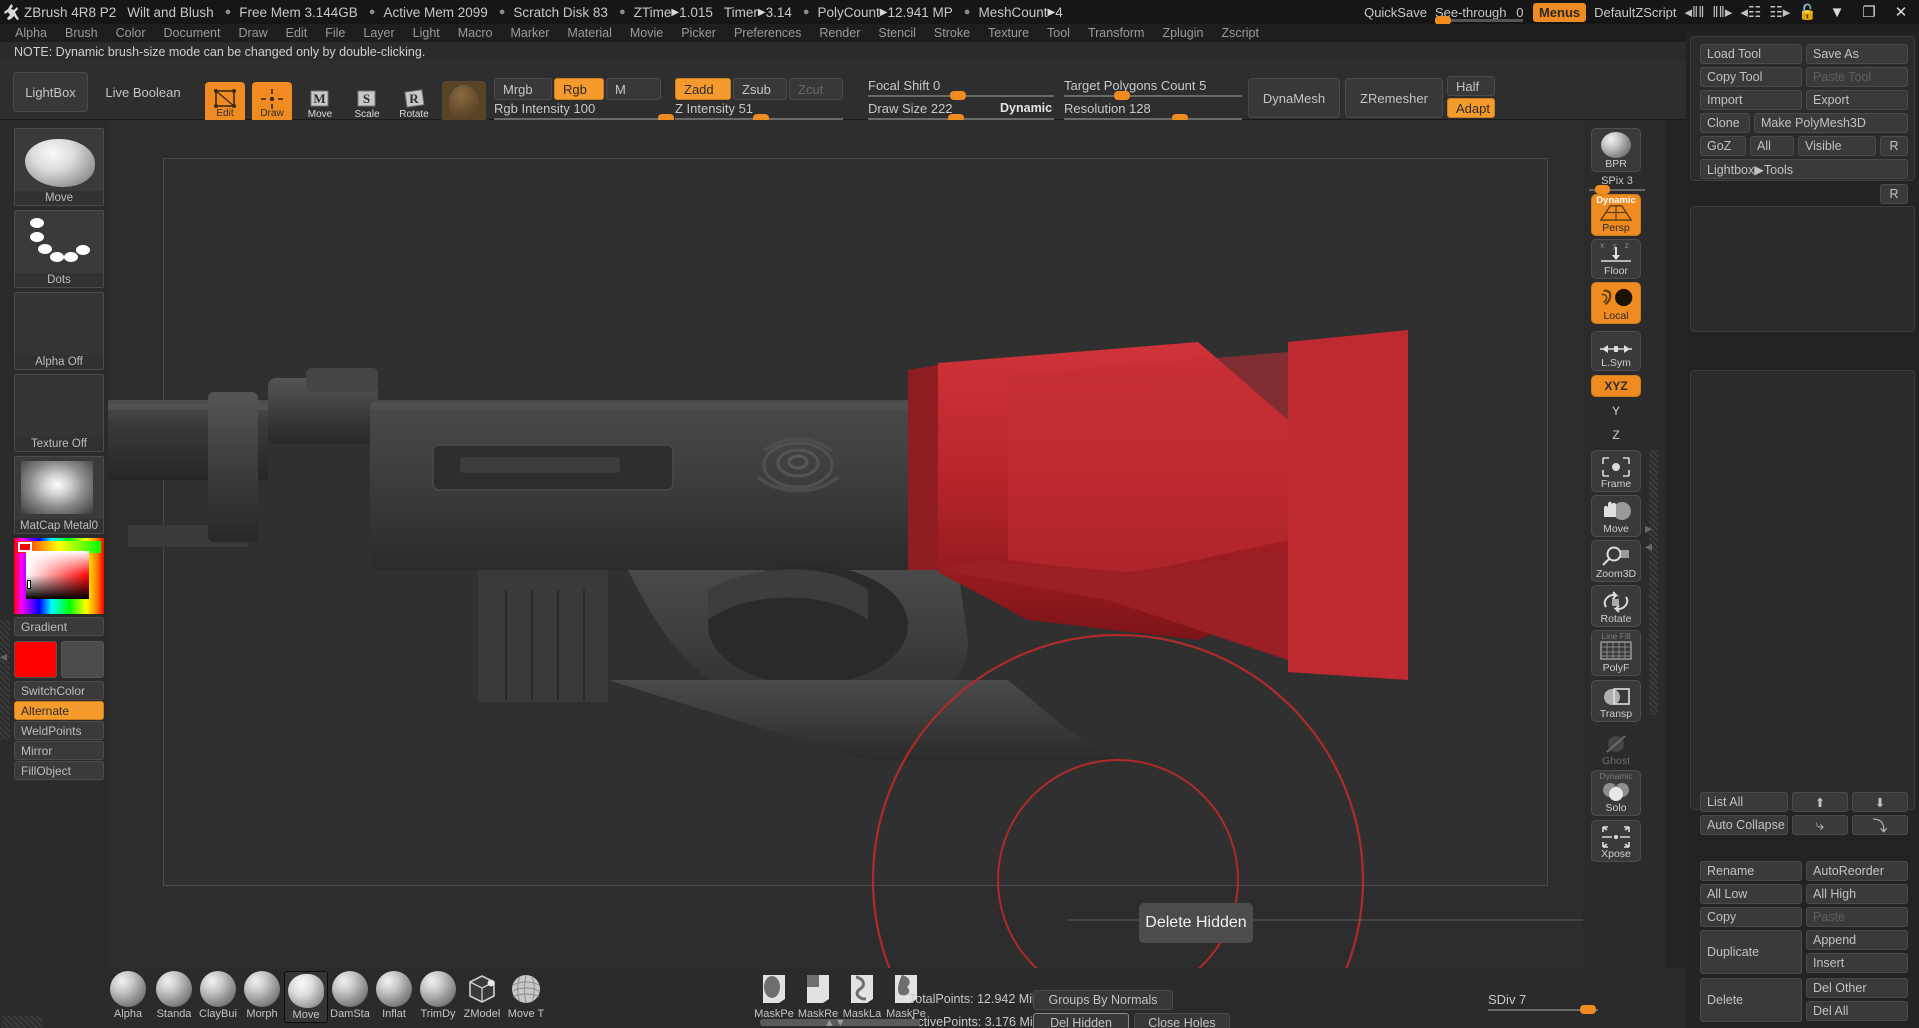  What do you see at coordinates (1616, 561) in the screenshot?
I see `zoom3d-button: Zoom3D` at bounding box center [1616, 561].